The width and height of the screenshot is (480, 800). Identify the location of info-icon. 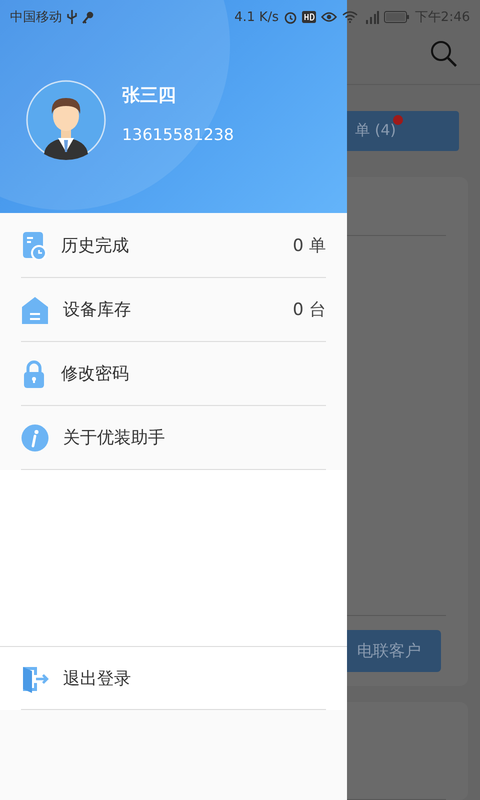
(35, 438).